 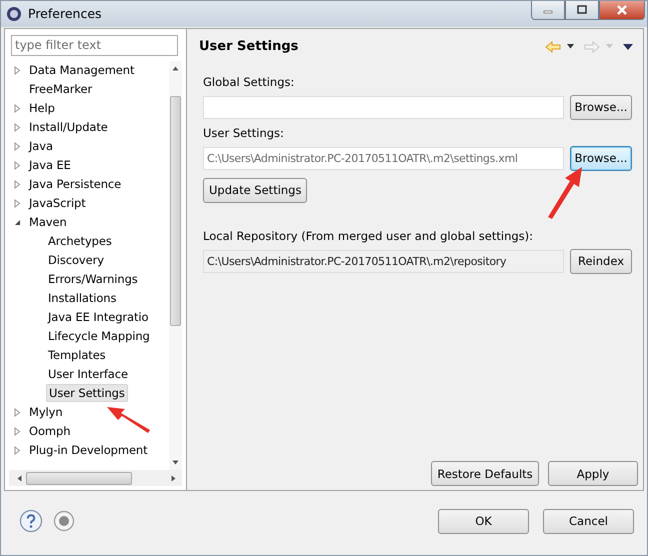 What do you see at coordinates (82, 298) in the screenshot?
I see `tree-item: Installations` at bounding box center [82, 298].